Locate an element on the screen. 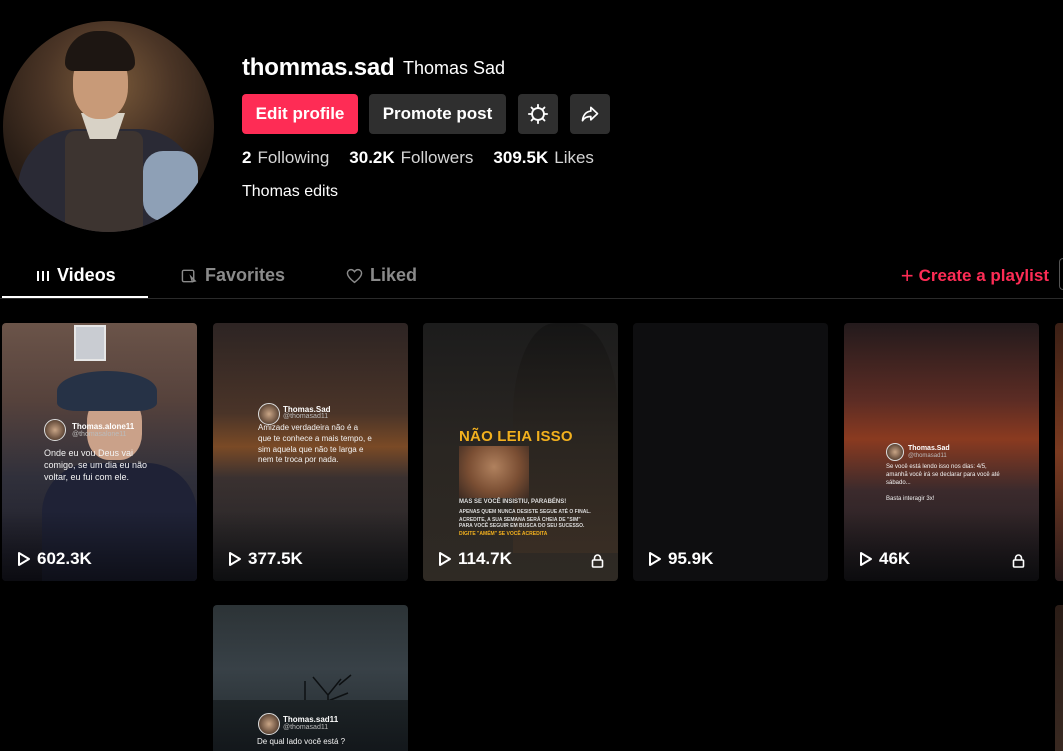  view-count: 114.7K is located at coordinates (475, 559).